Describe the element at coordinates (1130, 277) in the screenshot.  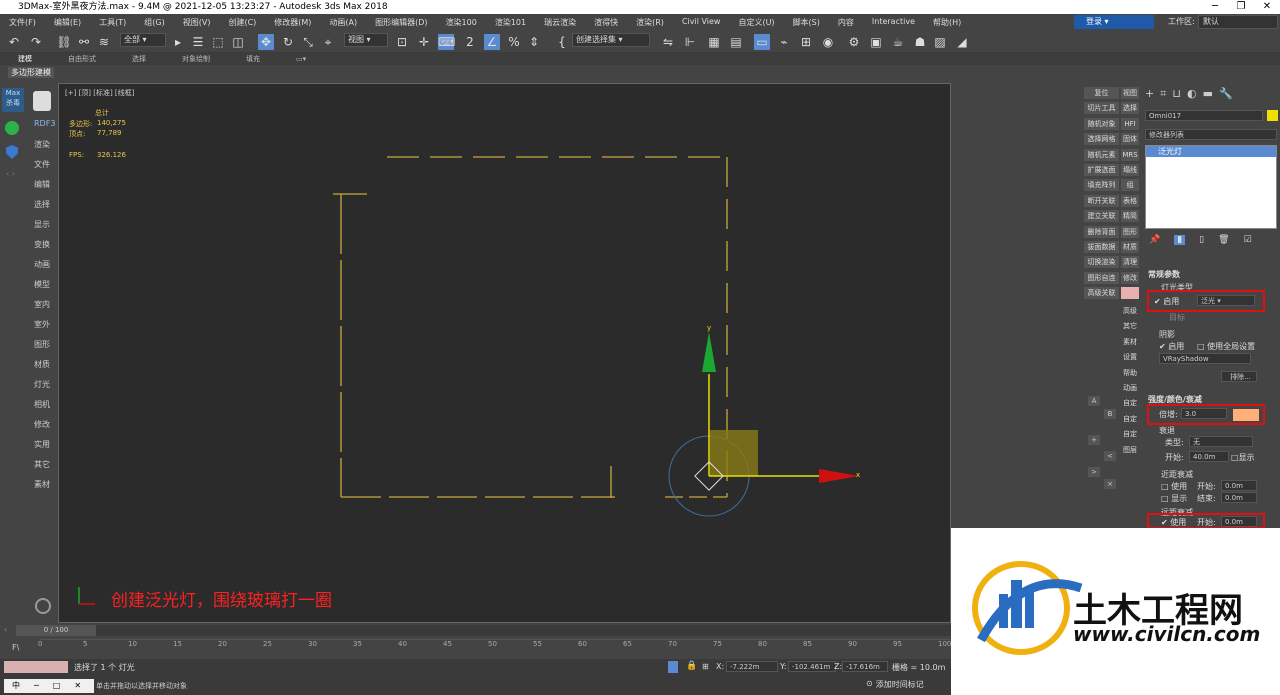
I see `cmd-button-2-12: 修改` at that location.